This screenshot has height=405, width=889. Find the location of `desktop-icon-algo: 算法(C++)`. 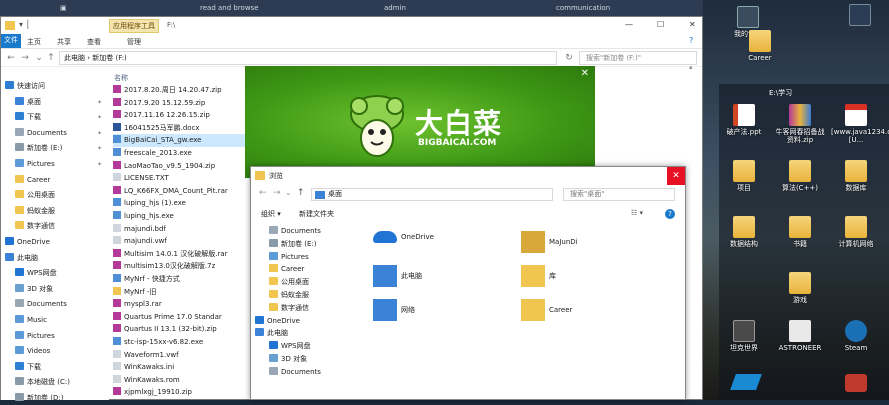

desktop-icon-algo: 算法(C++) is located at coordinates (800, 176).